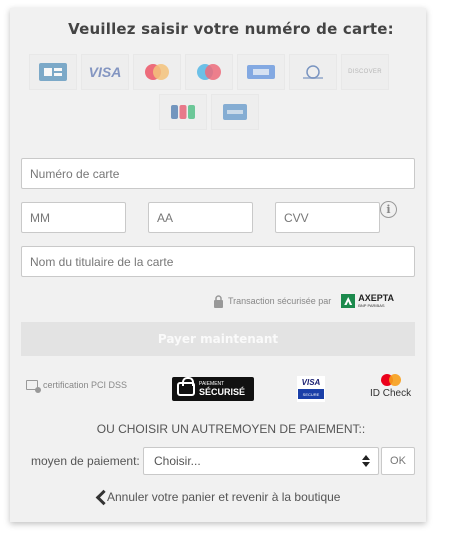 The height and width of the screenshot is (547, 462). Describe the element at coordinates (218, 339) in the screenshot. I see `pay-now-button: Payer maintenant` at that location.